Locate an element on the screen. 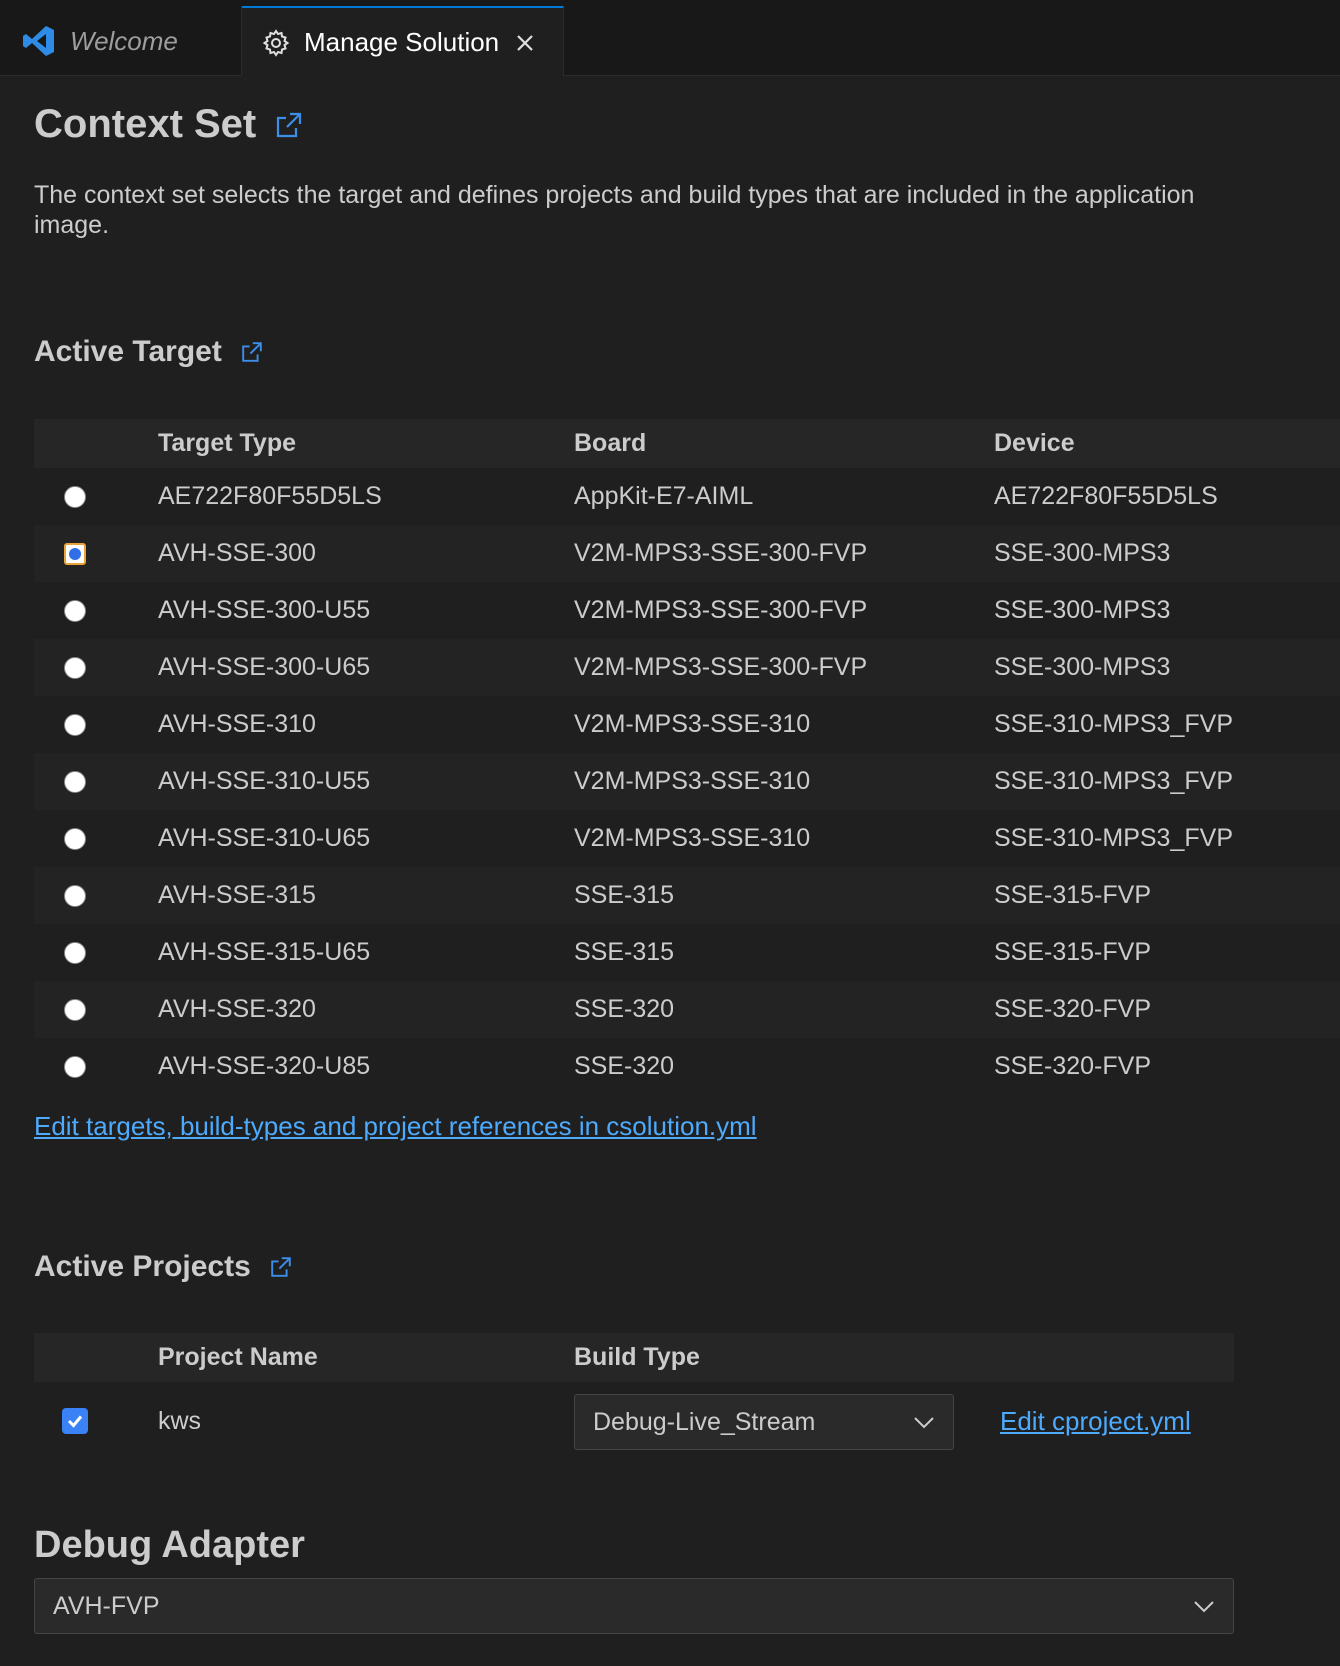 Image resolution: width=1340 pixels, height=1666 pixels. build-type-select: Debug-Live_Stream is located at coordinates (764, 1422).